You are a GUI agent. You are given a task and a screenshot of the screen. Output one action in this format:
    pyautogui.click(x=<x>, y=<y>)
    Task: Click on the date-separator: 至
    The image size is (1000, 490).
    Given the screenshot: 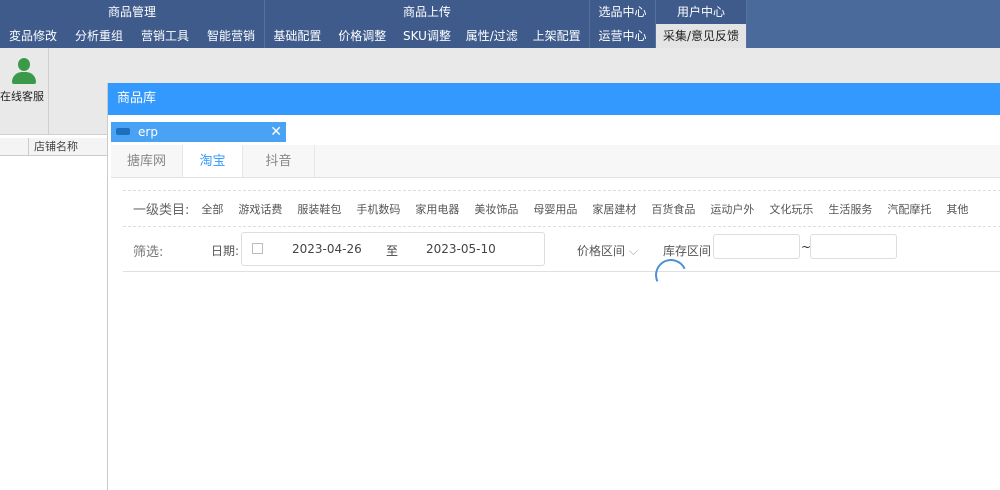 What is the action you would take?
    pyautogui.click(x=392, y=251)
    